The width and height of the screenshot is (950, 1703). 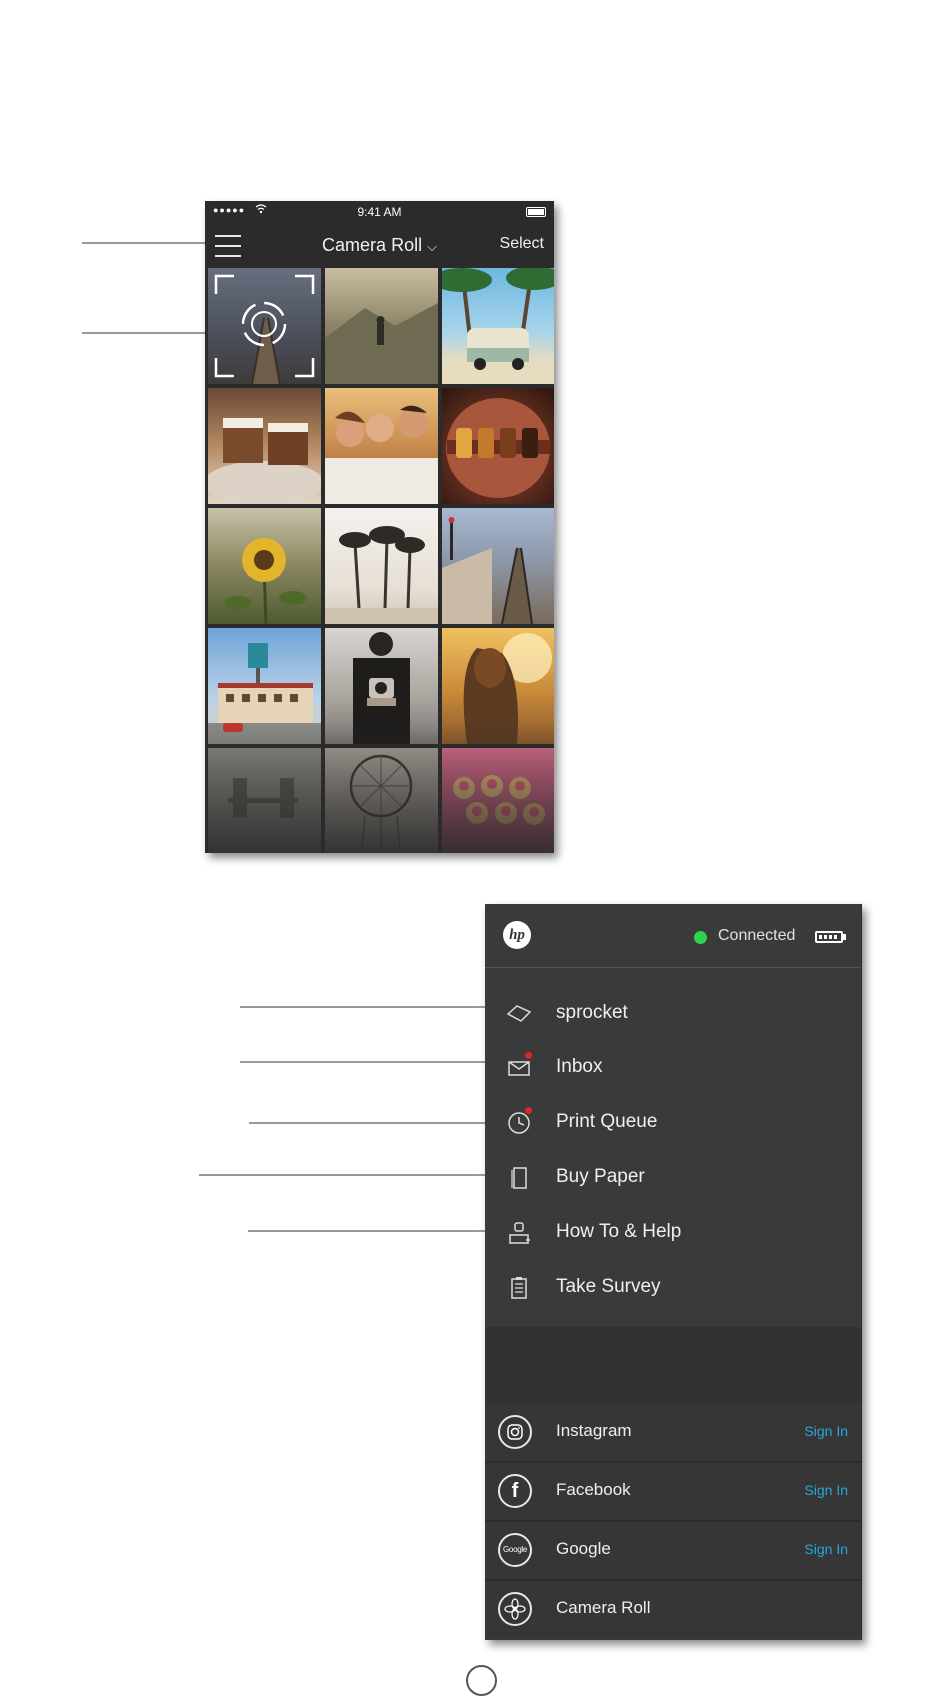 What do you see at coordinates (147, 333) in the screenshot?
I see `callout-line-scan` at bounding box center [147, 333].